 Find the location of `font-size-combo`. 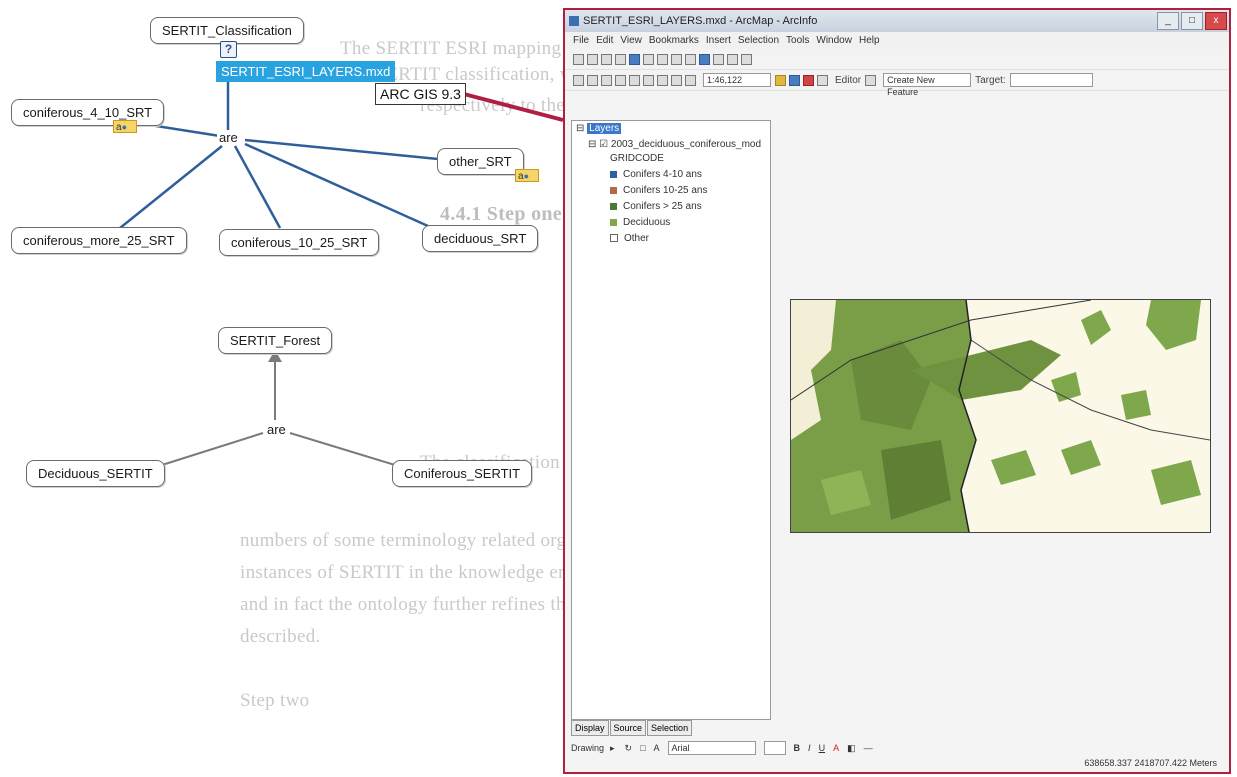

font-size-combo is located at coordinates (774, 748).